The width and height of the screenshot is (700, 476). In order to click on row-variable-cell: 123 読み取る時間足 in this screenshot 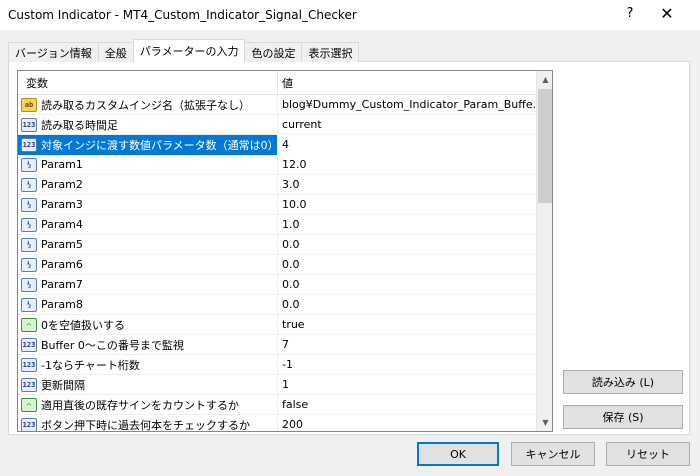, I will do `click(148, 124)`.